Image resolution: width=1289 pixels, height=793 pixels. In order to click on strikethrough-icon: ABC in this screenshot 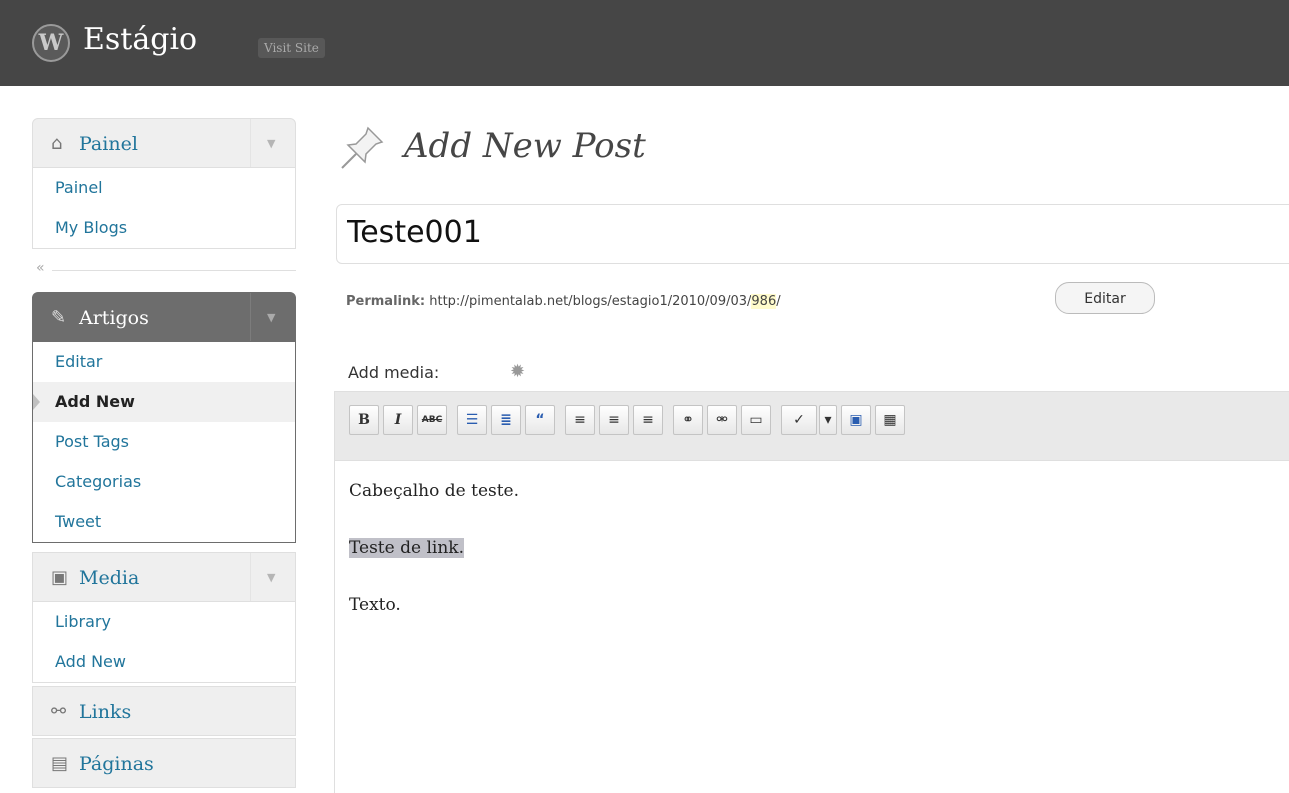, I will do `click(432, 420)`.